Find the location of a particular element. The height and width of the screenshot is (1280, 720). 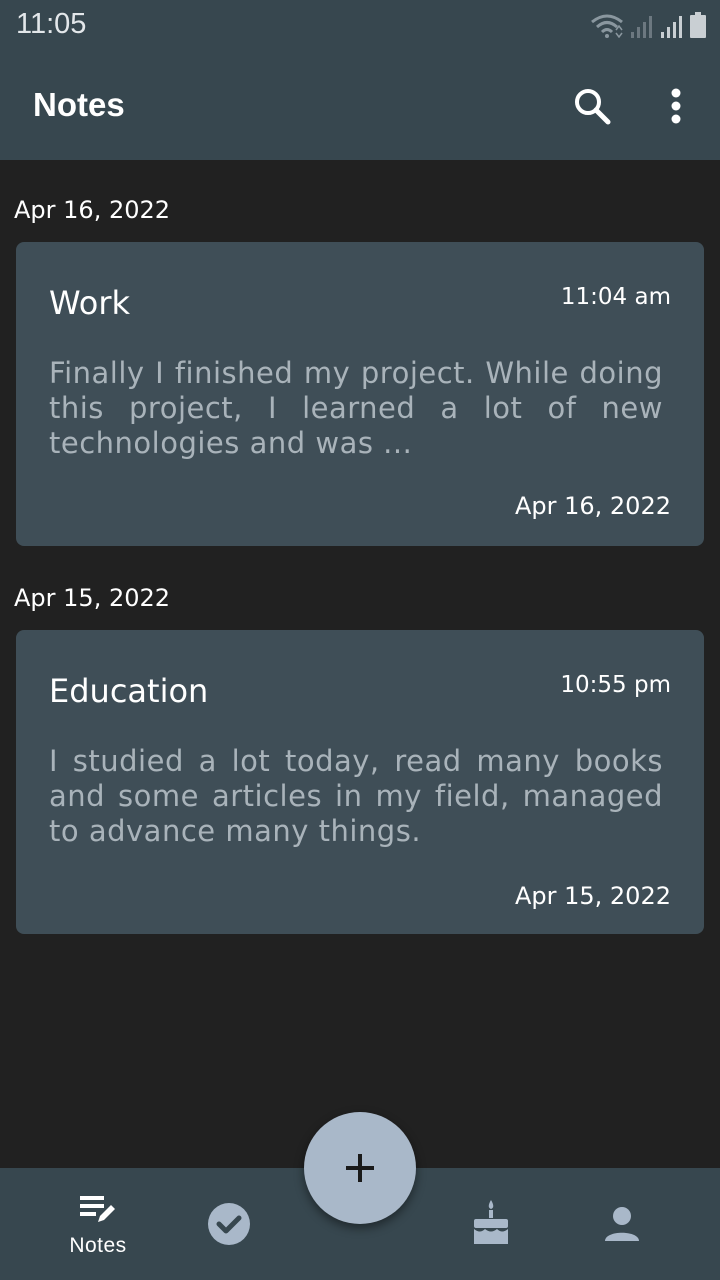

cake-icon is located at coordinates (491, 1222).